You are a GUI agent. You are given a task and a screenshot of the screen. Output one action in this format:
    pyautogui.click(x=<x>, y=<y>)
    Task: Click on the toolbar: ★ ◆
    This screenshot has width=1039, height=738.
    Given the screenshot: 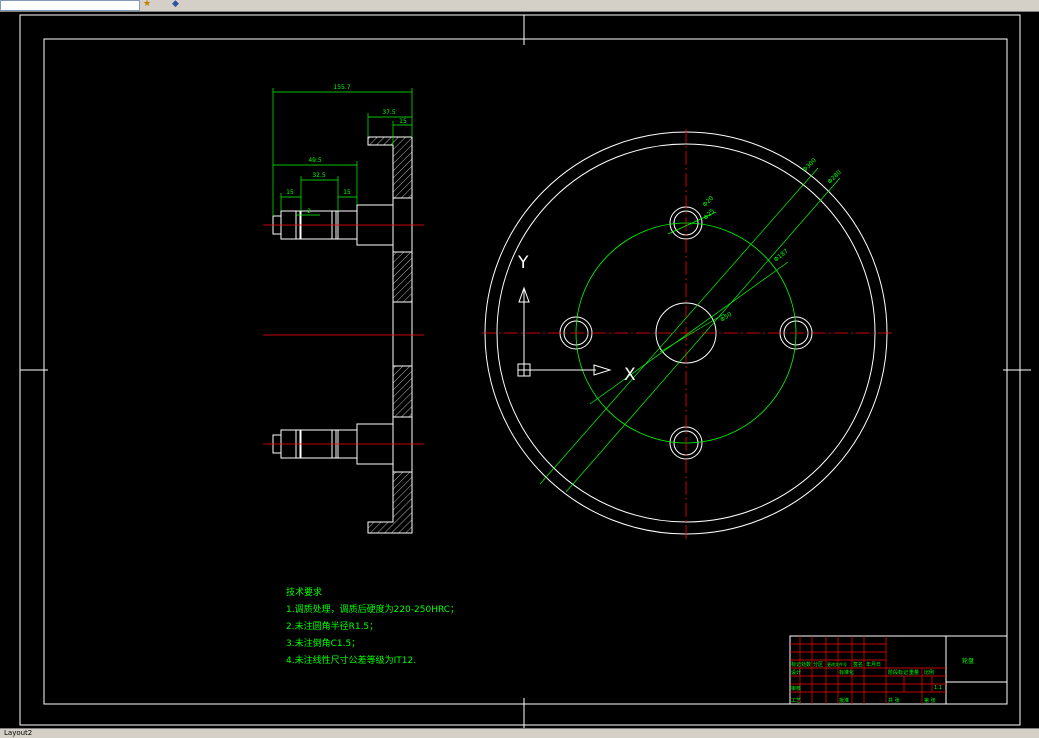 What is the action you would take?
    pyautogui.click(x=519, y=6)
    